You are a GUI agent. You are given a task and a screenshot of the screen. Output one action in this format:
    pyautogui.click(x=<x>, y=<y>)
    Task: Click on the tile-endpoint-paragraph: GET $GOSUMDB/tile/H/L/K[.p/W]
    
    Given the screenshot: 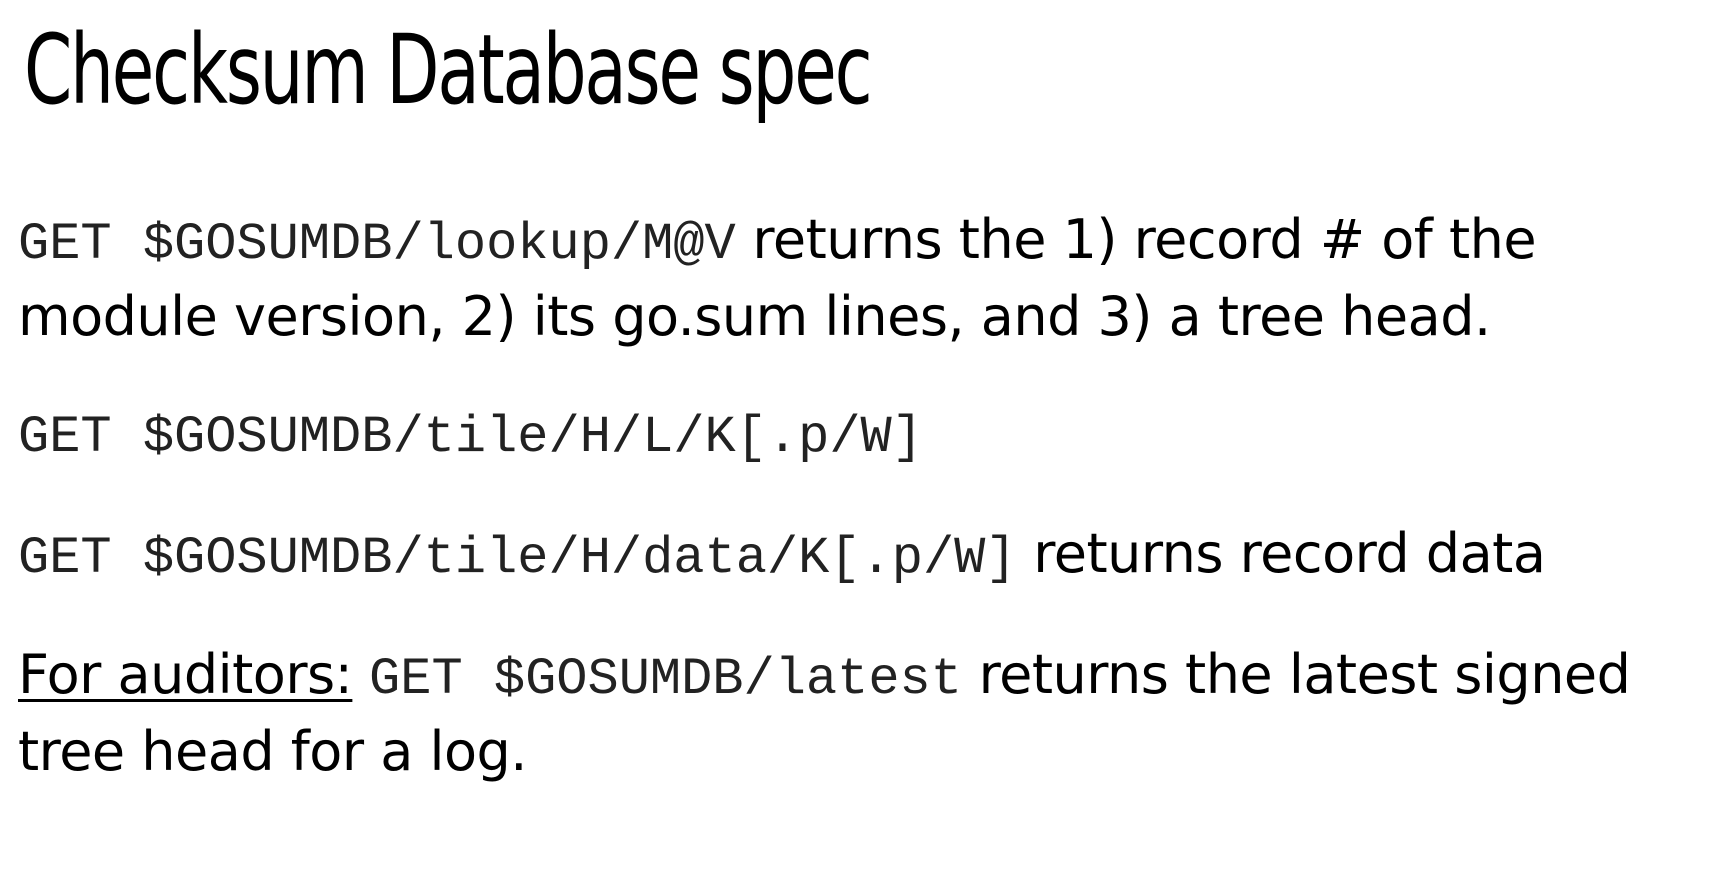 What is the action you would take?
    pyautogui.click(x=858, y=435)
    